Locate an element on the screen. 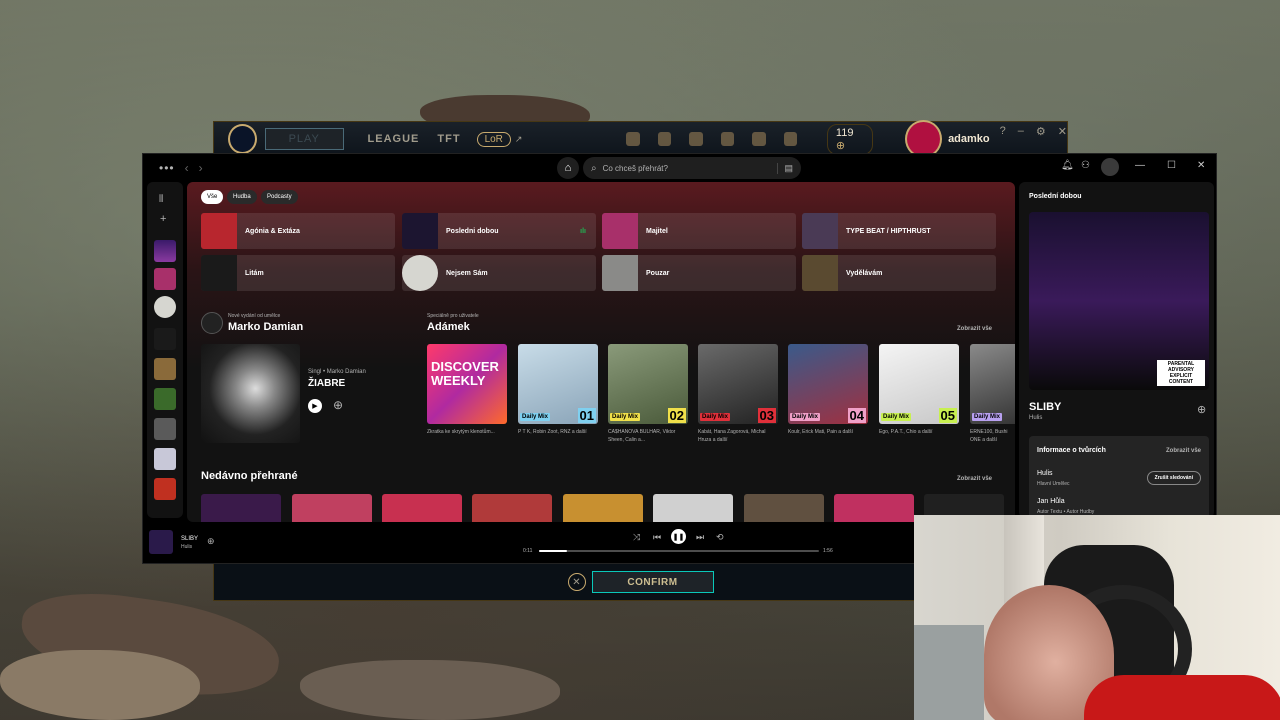  quick-tile: Agónia & Extáza is located at coordinates (298, 231).